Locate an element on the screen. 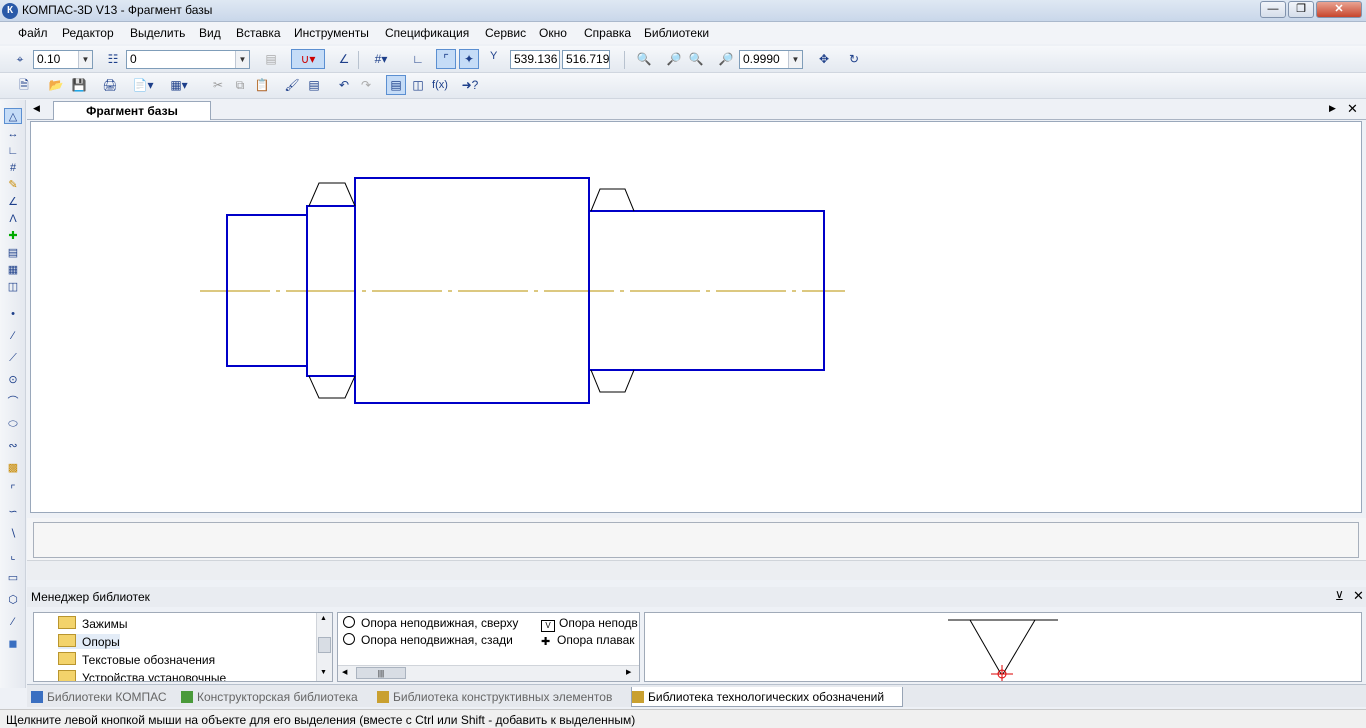 Image resolution: width=1366 pixels, height=728 pixels. coord-x-field: 539.136 is located at coordinates (535, 59).